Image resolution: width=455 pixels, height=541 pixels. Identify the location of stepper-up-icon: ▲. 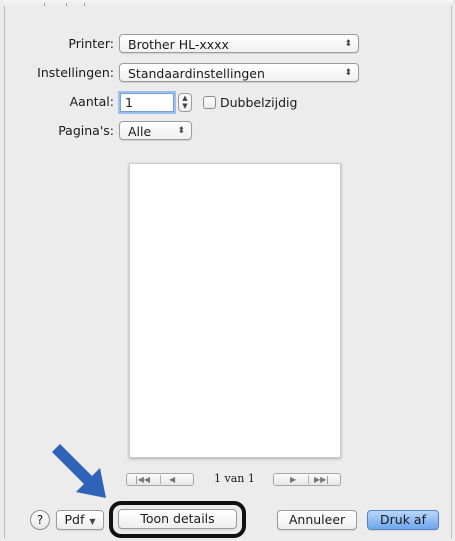
(185, 98).